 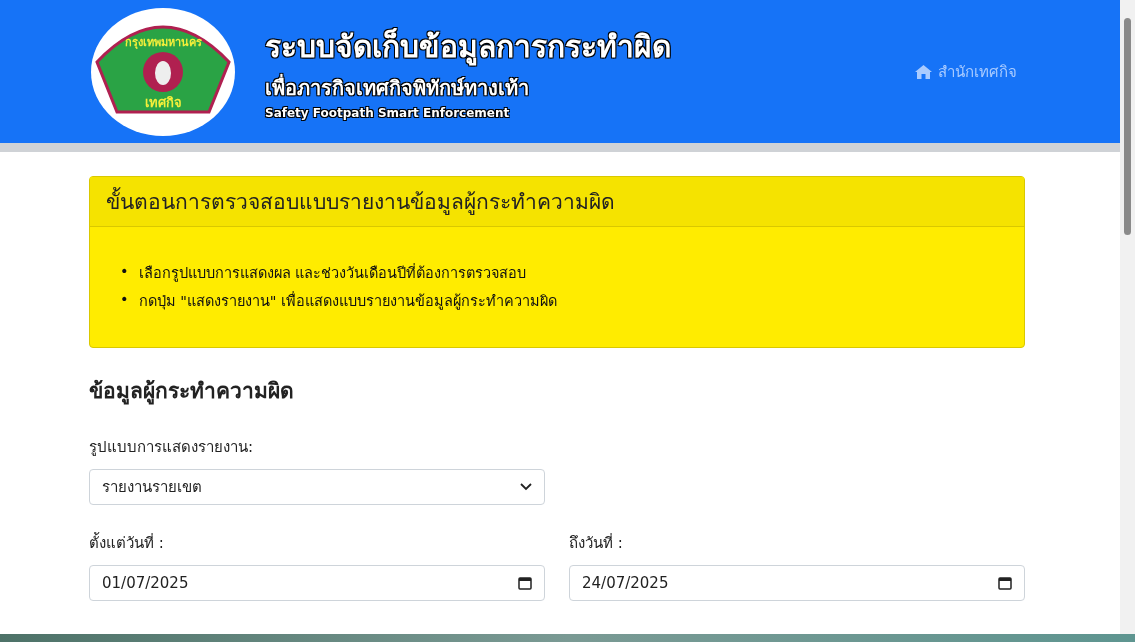 I want to click on date-input: 01/07/2025, so click(x=317, y=583).